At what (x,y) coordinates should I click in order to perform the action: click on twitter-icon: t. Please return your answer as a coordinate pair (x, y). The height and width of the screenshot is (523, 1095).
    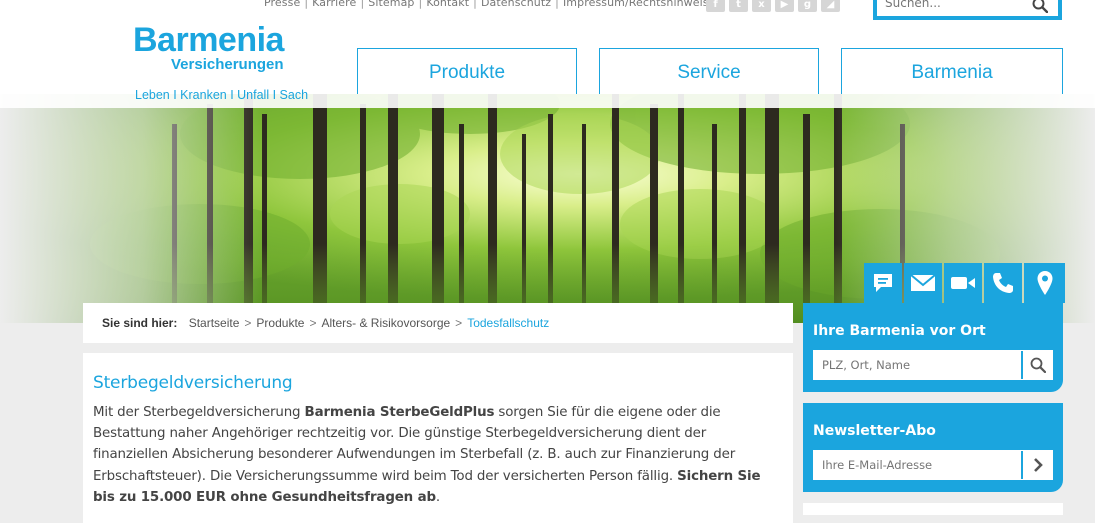
    Looking at the image, I should click on (738, 6).